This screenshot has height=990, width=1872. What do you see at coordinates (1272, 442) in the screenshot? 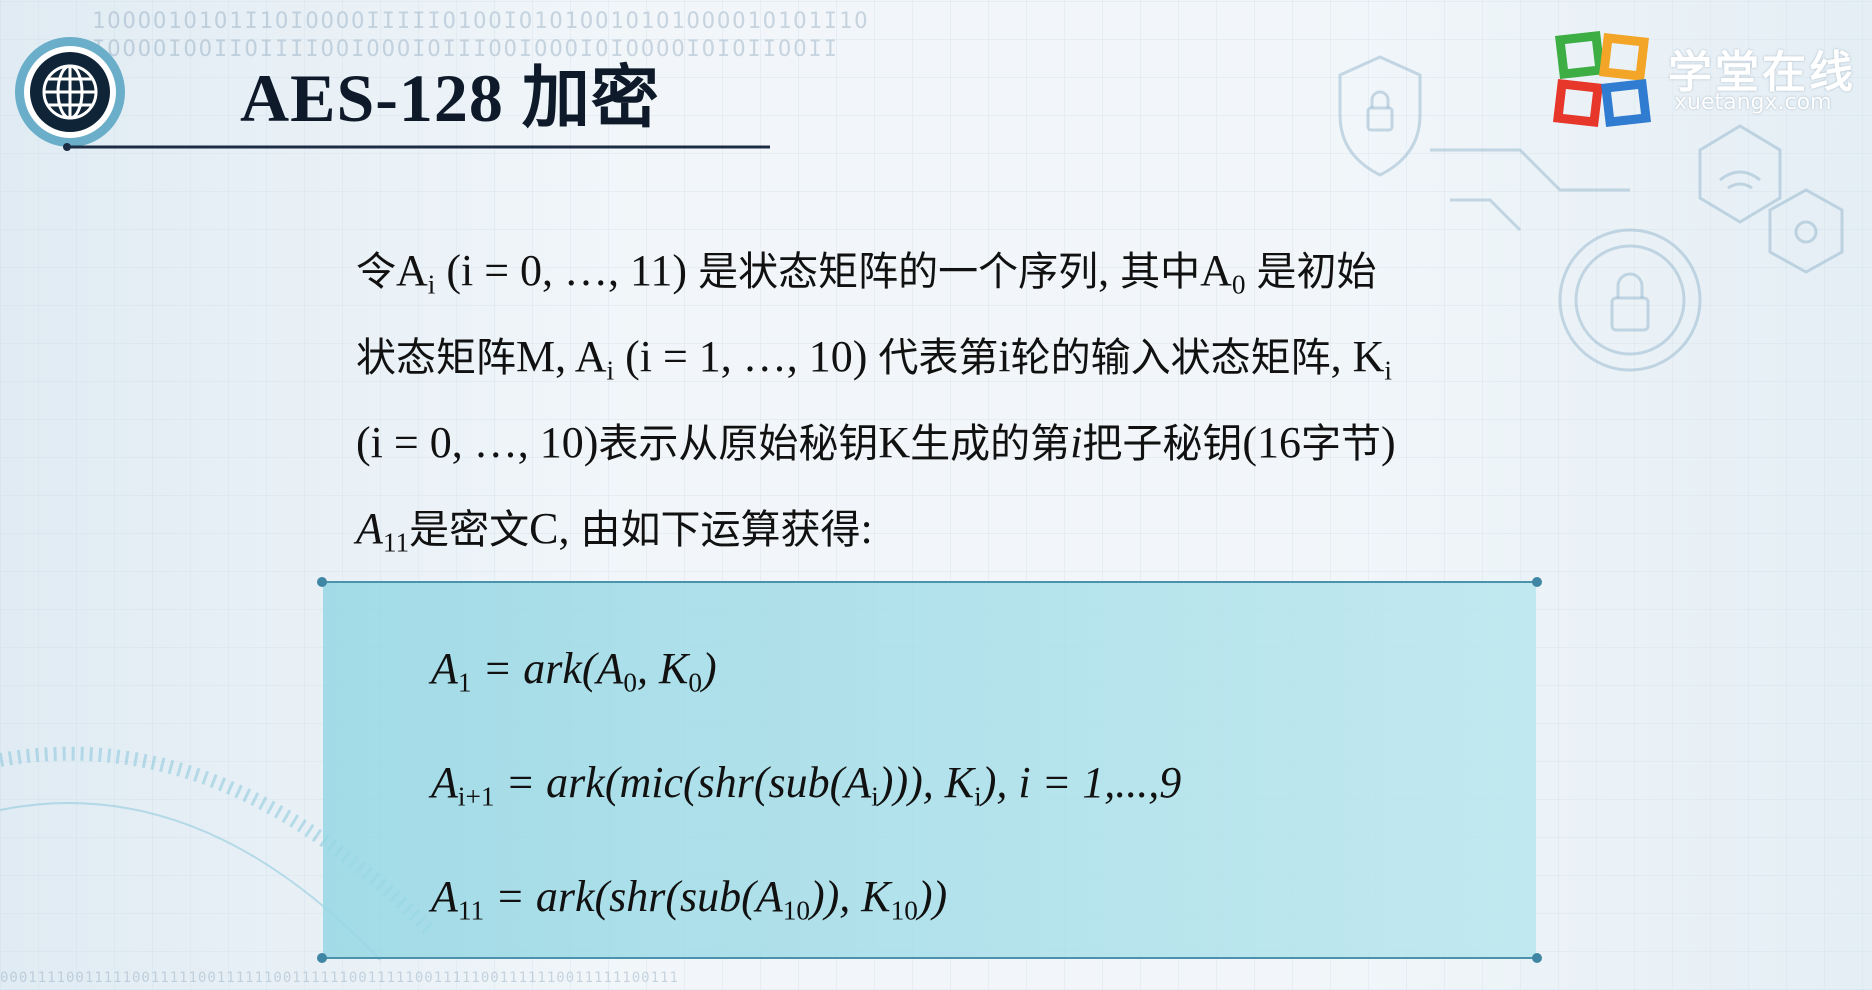
I see `text-run: (16` at bounding box center [1272, 442].